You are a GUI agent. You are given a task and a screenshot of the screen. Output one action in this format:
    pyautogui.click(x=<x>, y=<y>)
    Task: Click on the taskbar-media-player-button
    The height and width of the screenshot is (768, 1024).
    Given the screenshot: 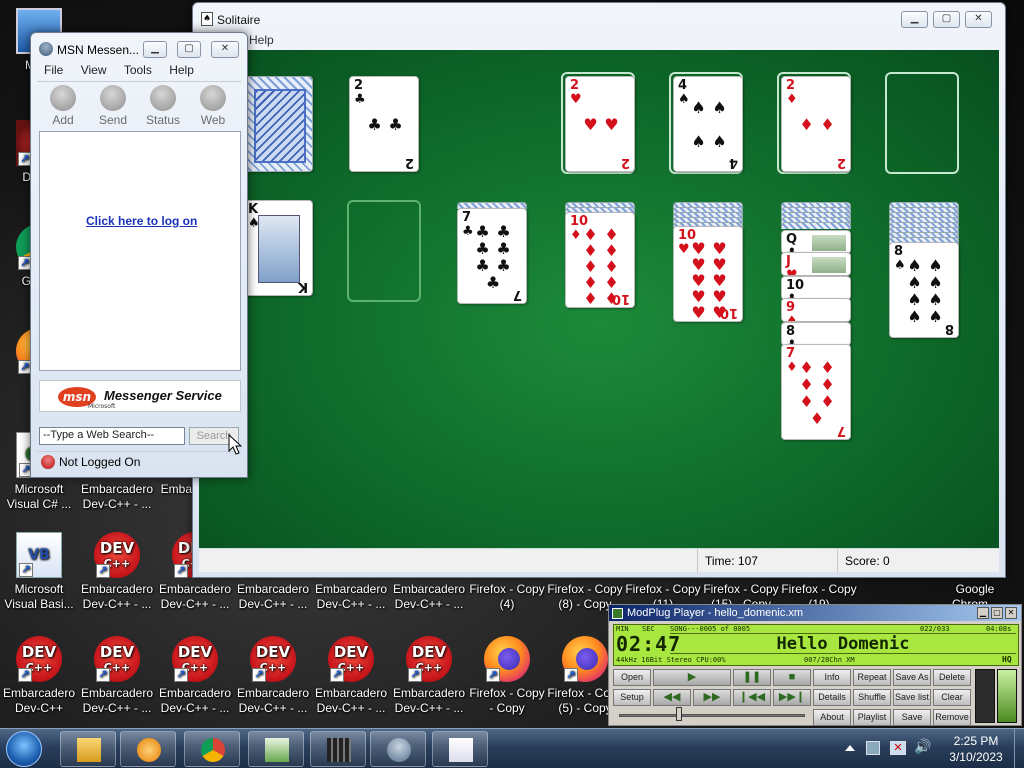 What is the action you would take?
    pyautogui.click(x=148, y=749)
    